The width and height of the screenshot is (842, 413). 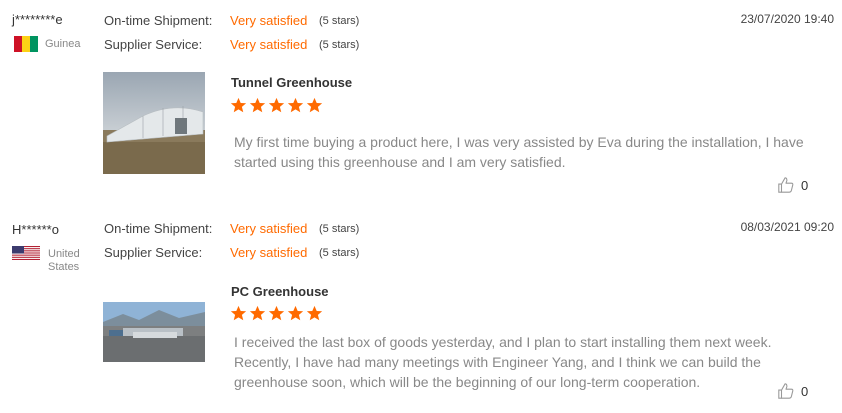 I want to click on reviewer-name: j********e, so click(x=37, y=19).